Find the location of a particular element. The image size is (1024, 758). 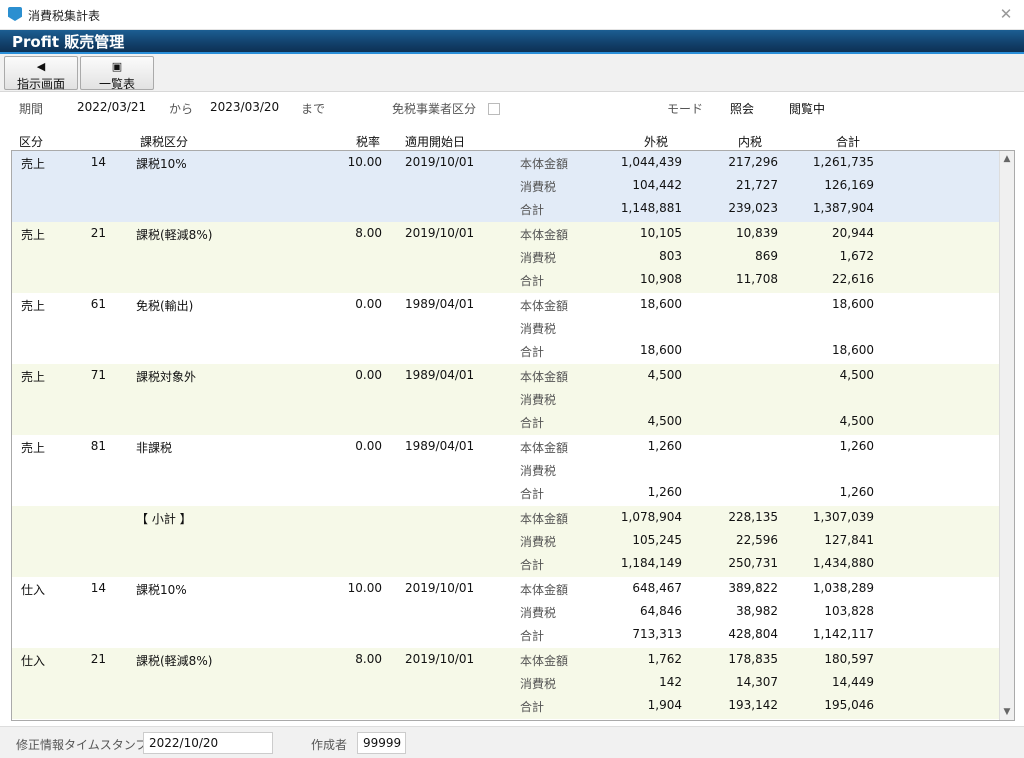

cell-external-tax: 713,313 is located at coordinates (657, 634).